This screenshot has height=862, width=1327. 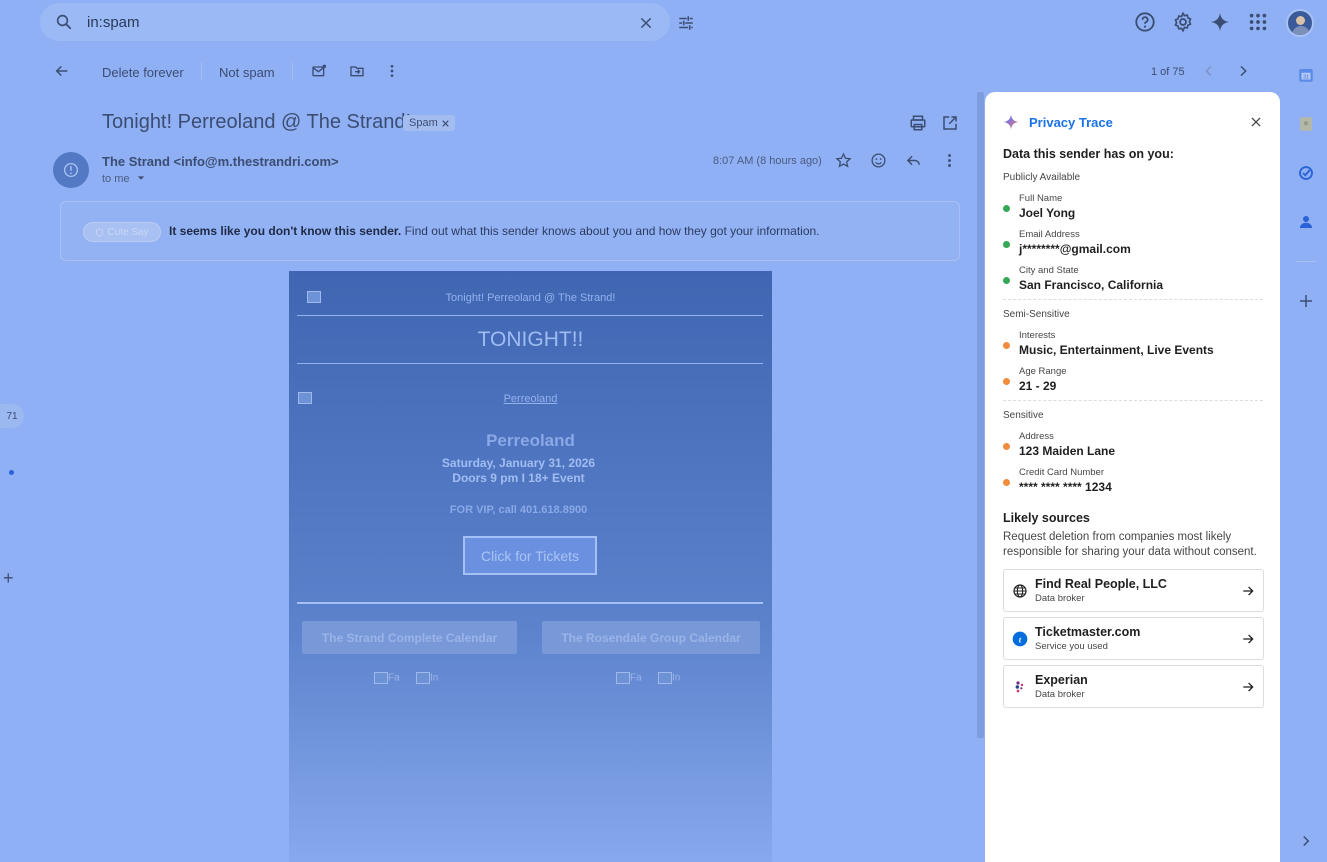 I want to click on unread-count-badge: 71, so click(x=12, y=416).